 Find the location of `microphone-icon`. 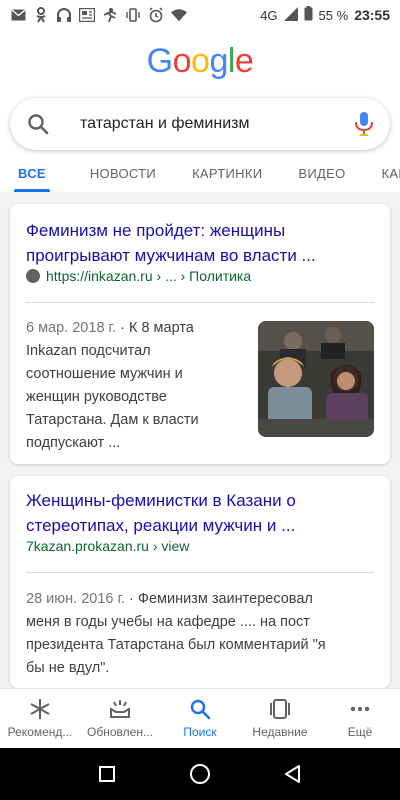

microphone-icon is located at coordinates (364, 124).